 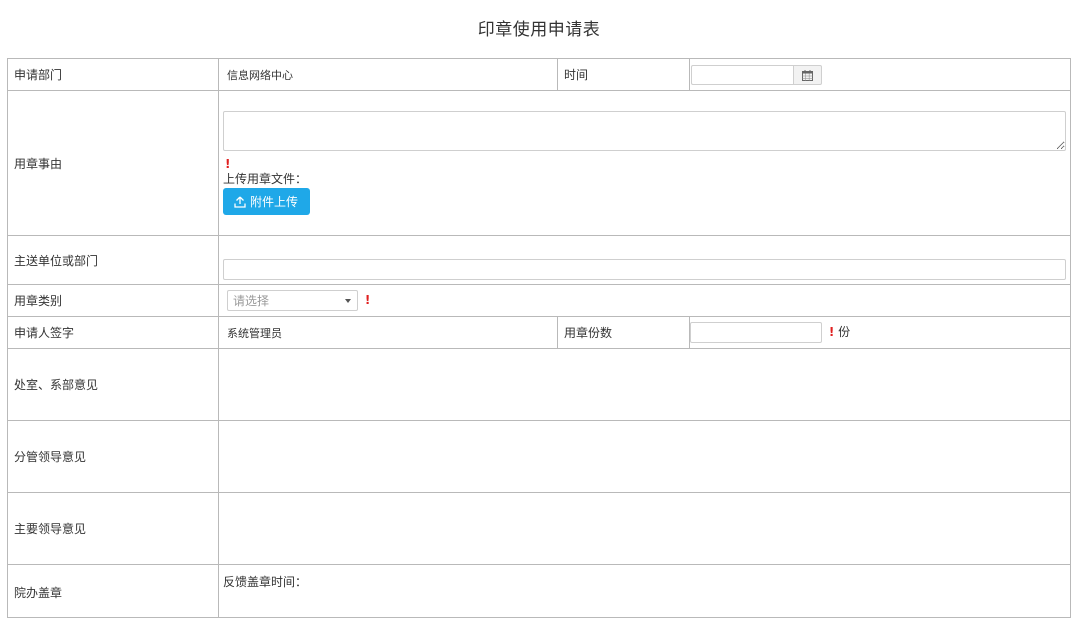 I want to click on category-label: 用章类别, so click(x=113, y=300).